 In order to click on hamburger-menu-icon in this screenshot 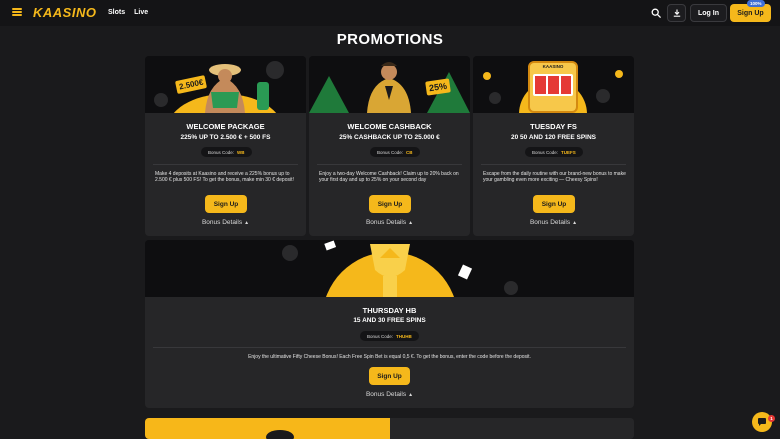, I will do `click(17, 12)`.